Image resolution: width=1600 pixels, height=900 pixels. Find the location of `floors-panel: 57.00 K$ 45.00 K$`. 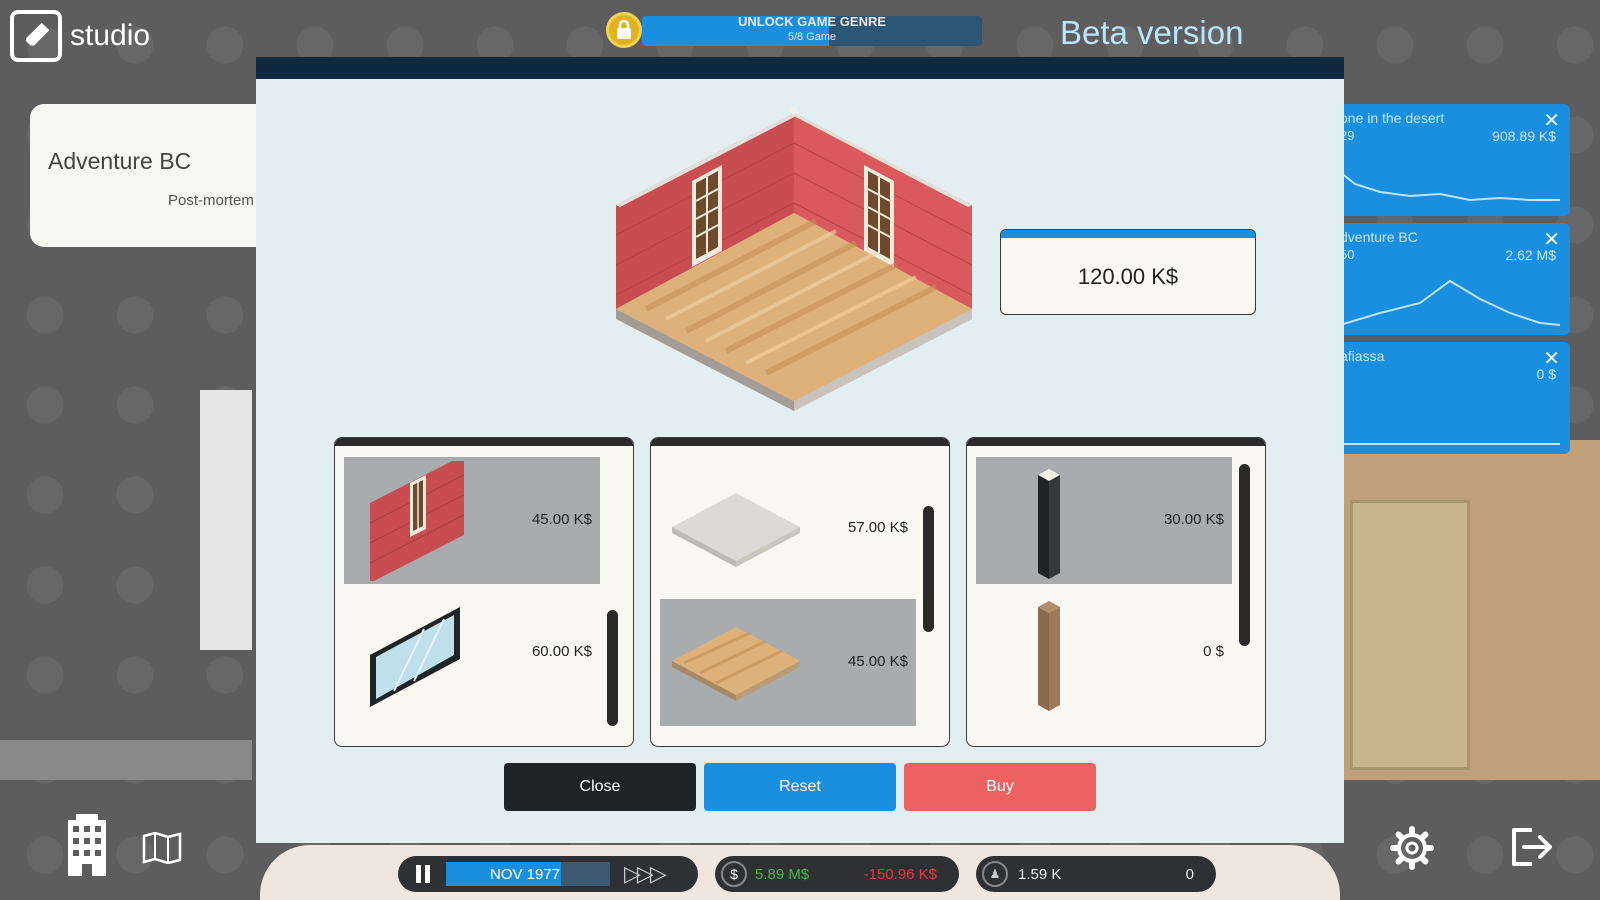

floors-panel: 57.00 K$ 45.00 K$ is located at coordinates (800, 592).